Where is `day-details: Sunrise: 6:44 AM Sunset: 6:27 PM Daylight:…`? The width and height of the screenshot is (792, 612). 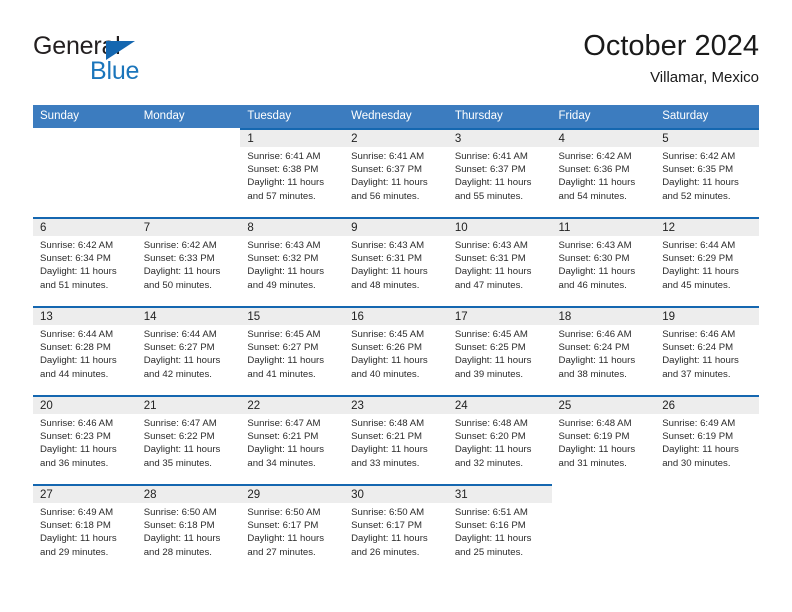
day-details: Sunrise: 6:44 AM Sunset: 6:27 PM Daylight:… is located at coordinates (189, 353).